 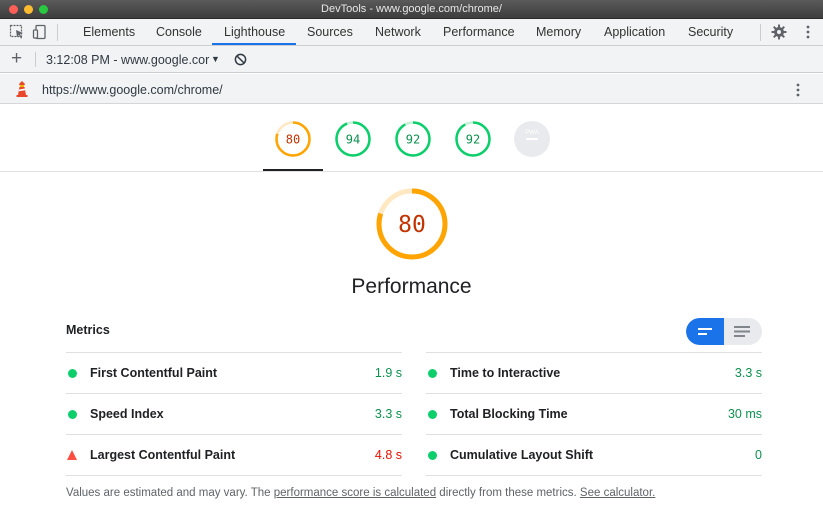 What do you see at coordinates (22, 89) in the screenshot?
I see `lighthouse-logo-icon` at bounding box center [22, 89].